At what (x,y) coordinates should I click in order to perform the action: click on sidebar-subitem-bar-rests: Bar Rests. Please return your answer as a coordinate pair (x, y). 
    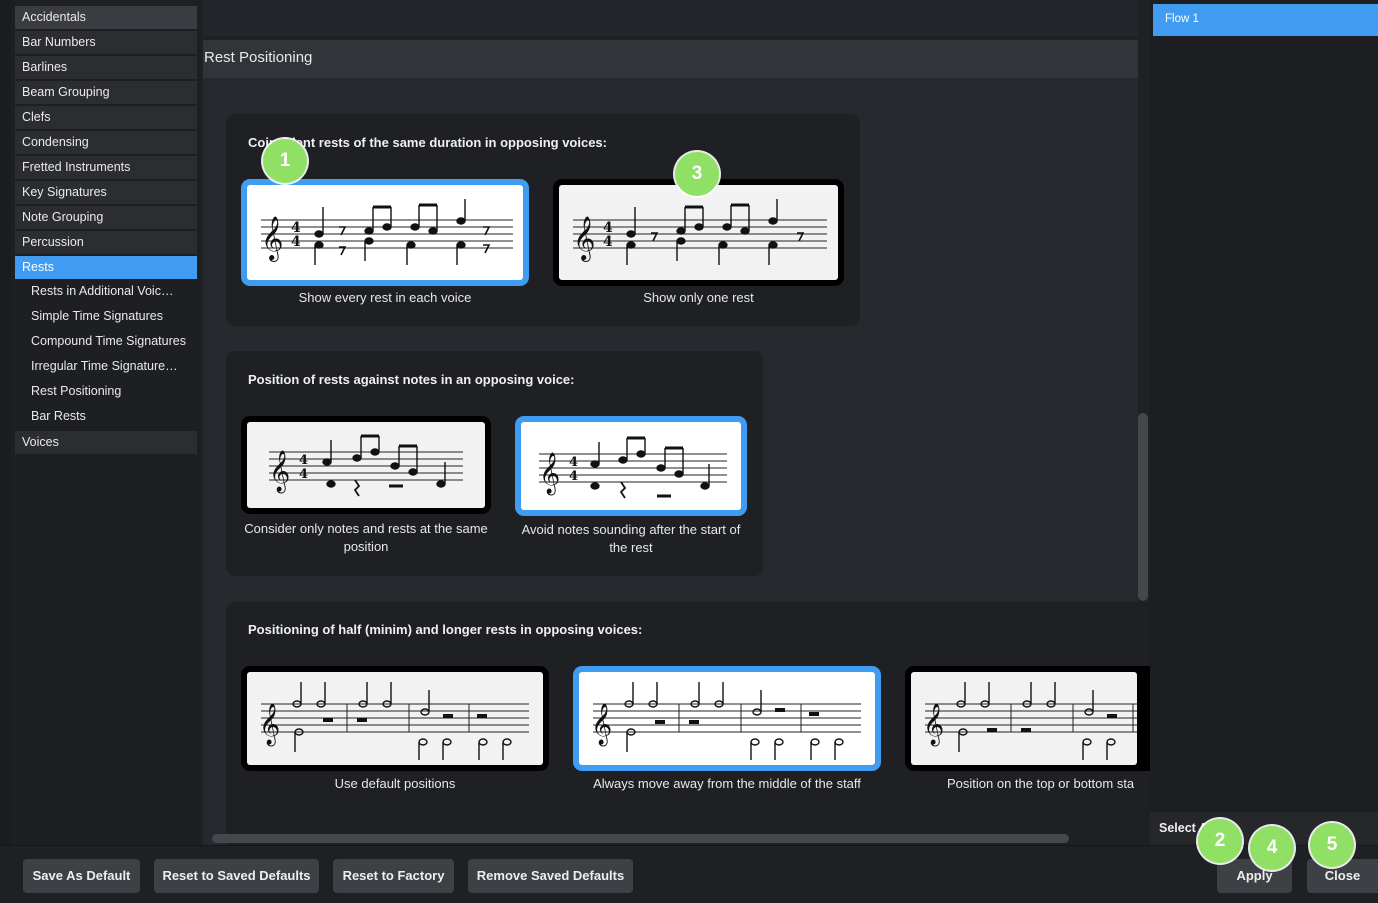
    Looking at the image, I should click on (111, 416).